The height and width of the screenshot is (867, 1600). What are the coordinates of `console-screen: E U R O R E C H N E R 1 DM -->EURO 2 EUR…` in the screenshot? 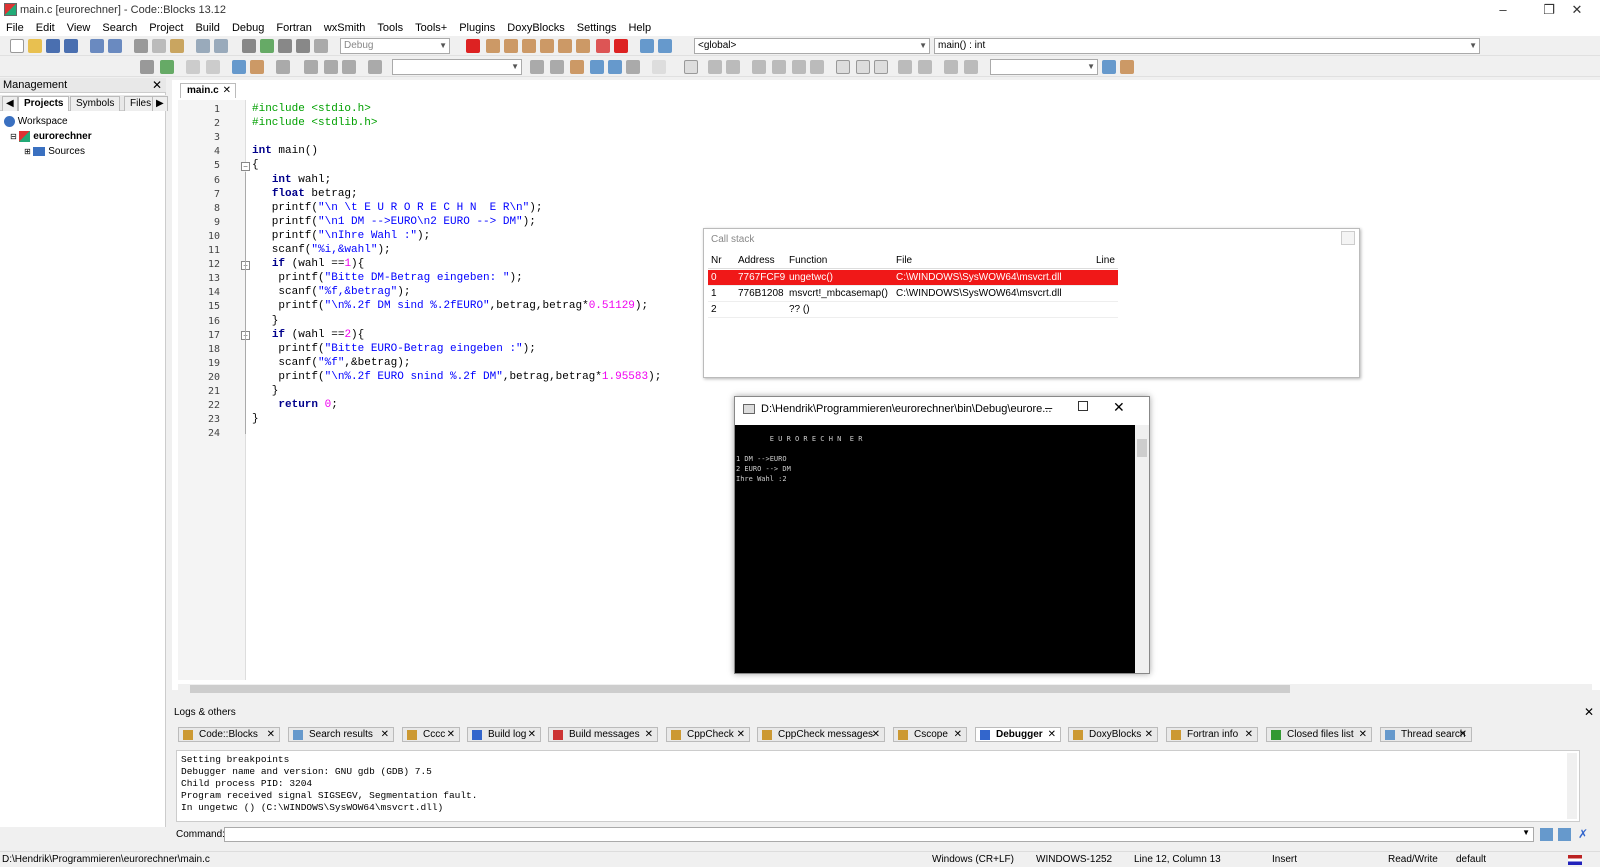 It's located at (935, 549).